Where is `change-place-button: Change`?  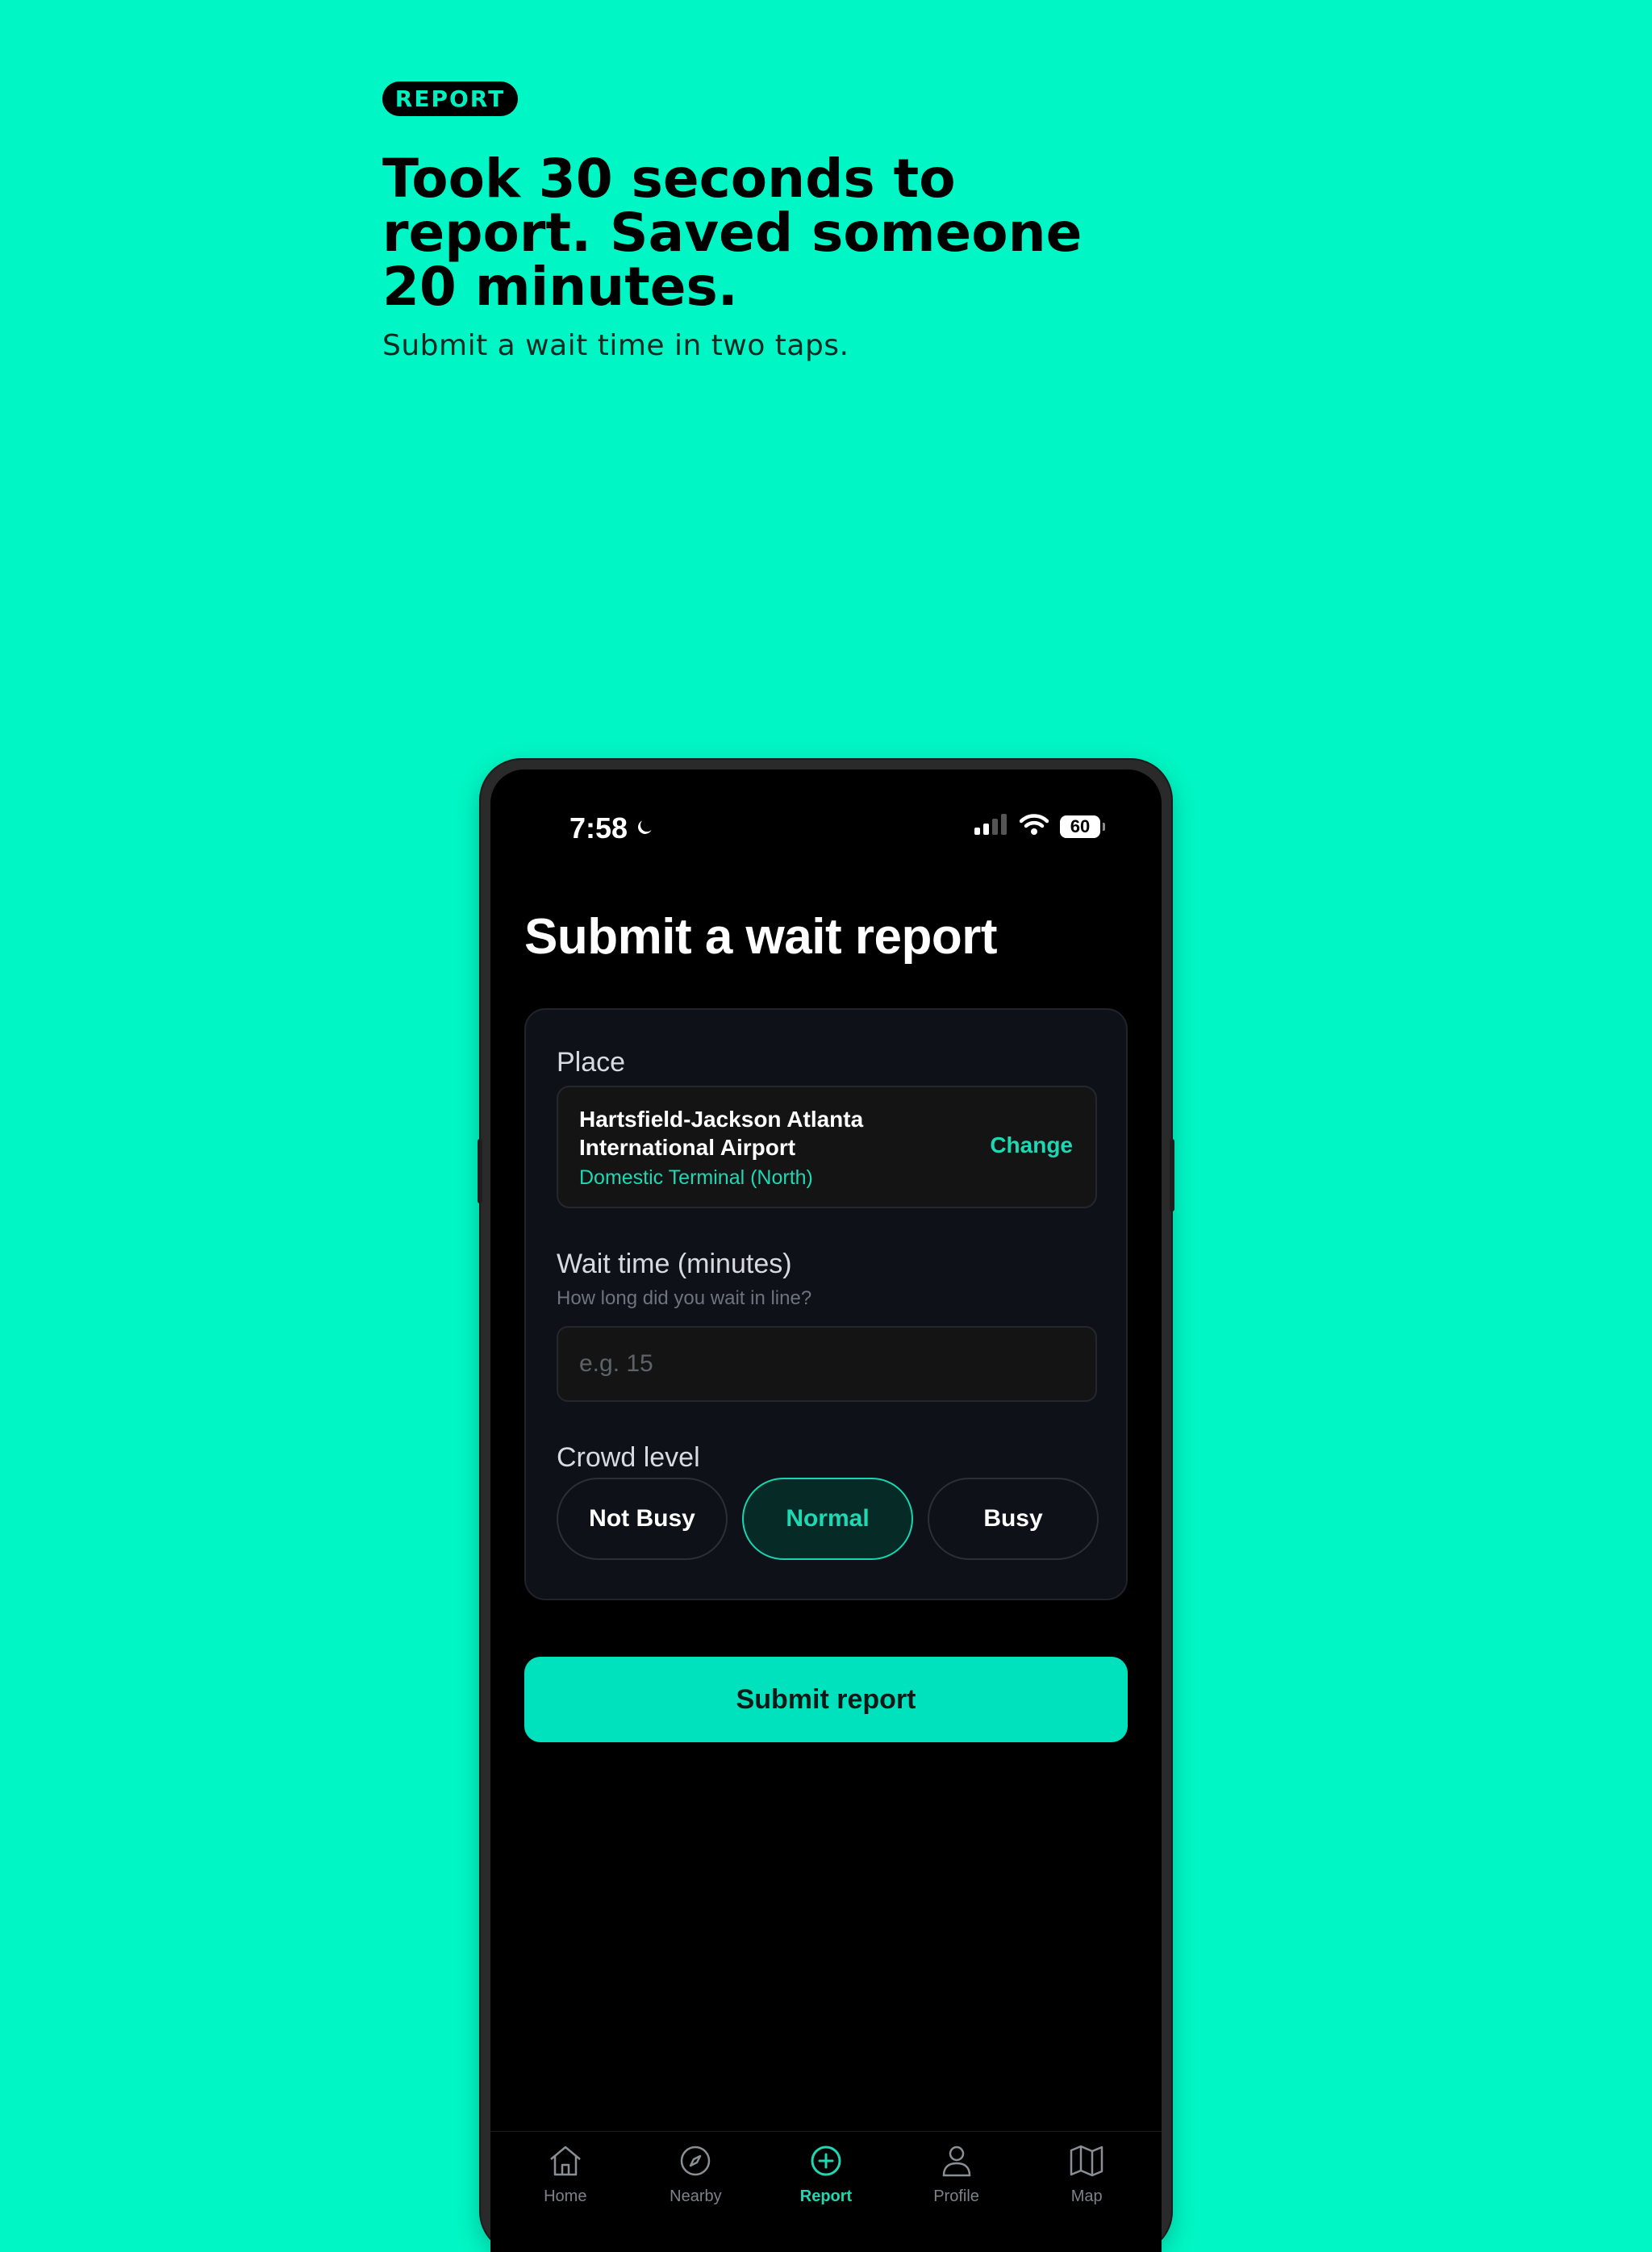
change-place-button: Change is located at coordinates (1031, 1145).